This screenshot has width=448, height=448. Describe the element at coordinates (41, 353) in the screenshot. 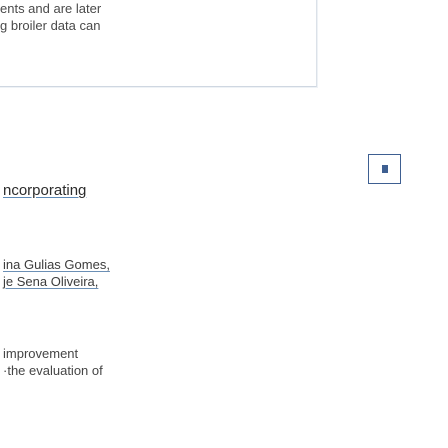

I see `abstract-line-1: improvement` at that location.